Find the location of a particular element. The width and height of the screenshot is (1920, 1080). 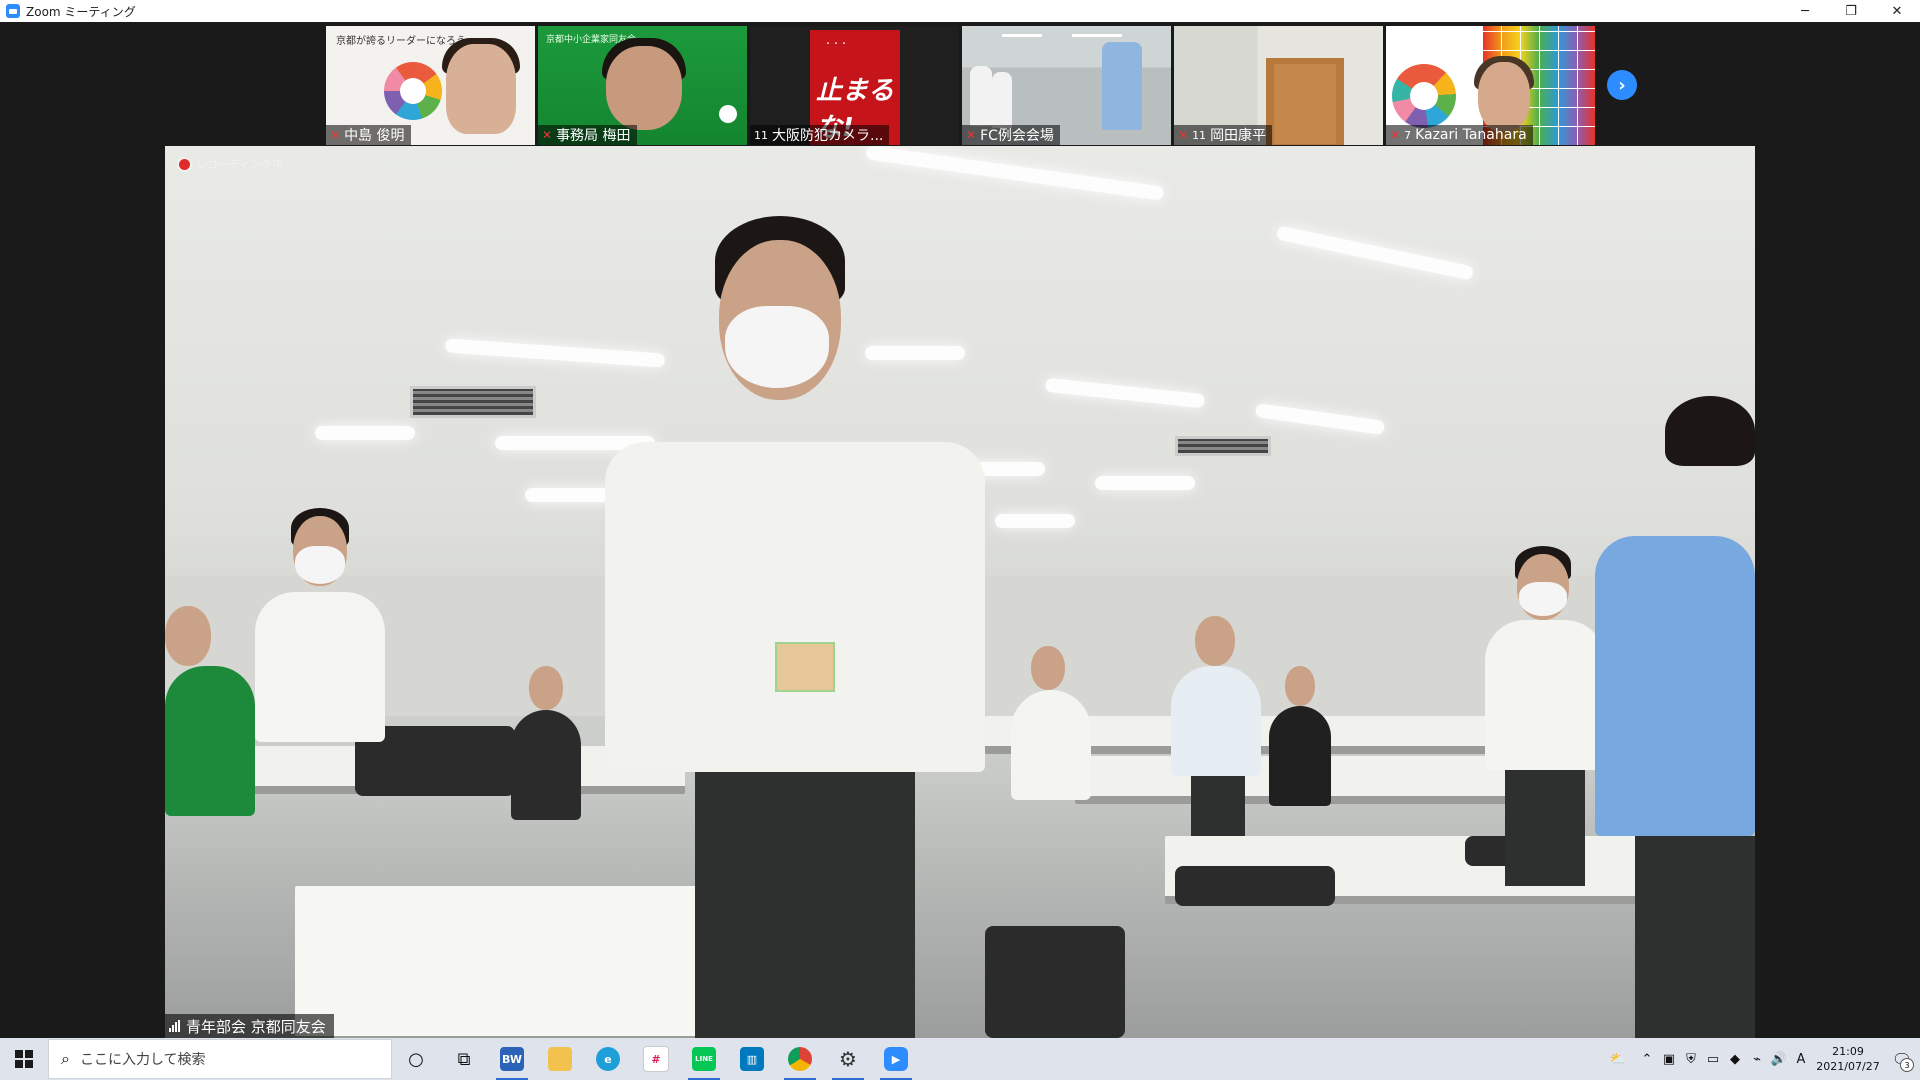

chrome-icon is located at coordinates (800, 1059).